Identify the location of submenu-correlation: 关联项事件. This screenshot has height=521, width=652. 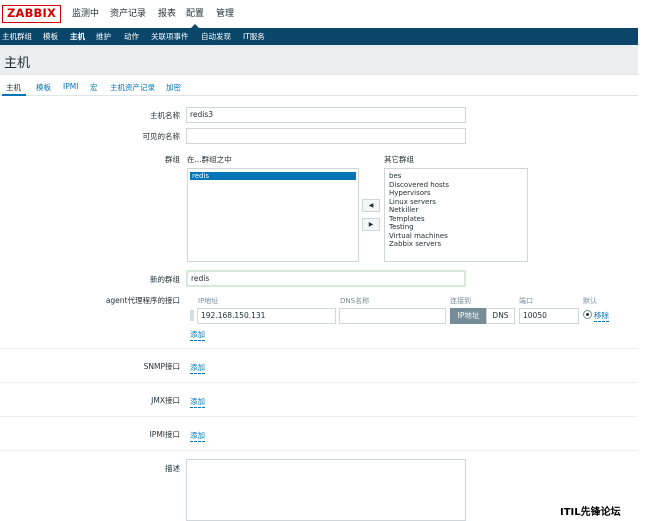
(170, 36).